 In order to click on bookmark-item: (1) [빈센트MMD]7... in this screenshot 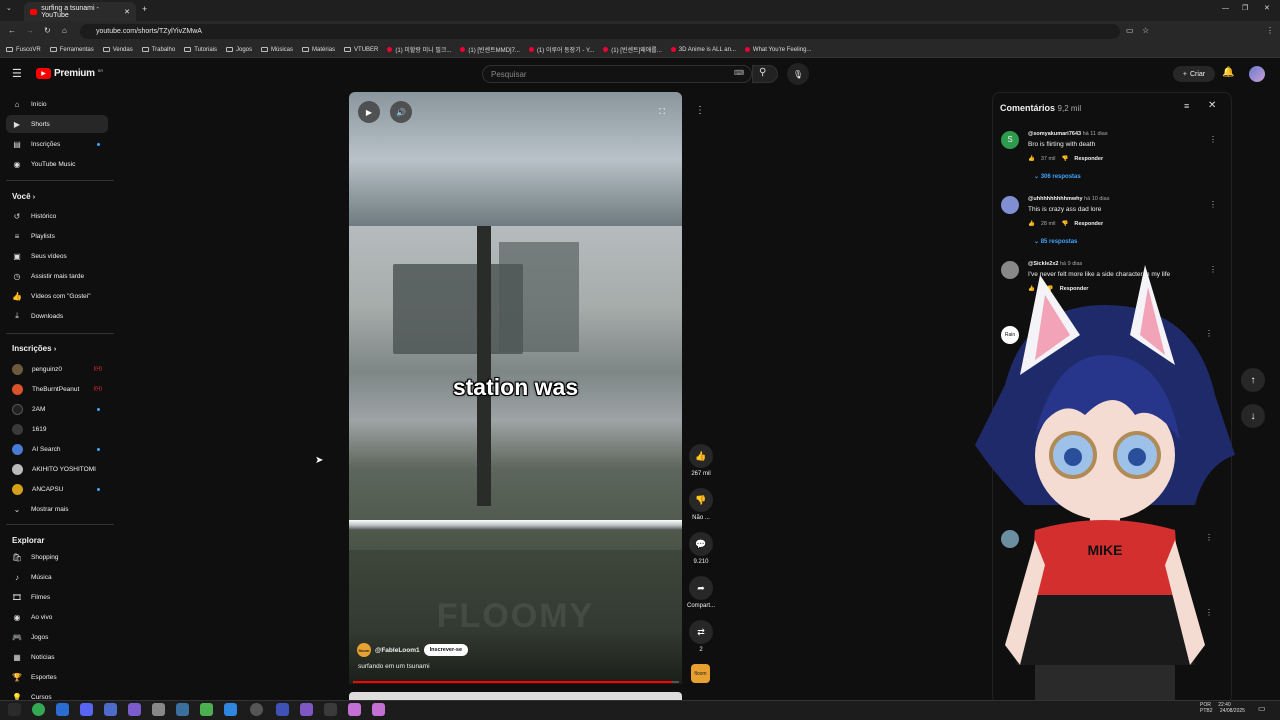, I will do `click(490, 49)`.